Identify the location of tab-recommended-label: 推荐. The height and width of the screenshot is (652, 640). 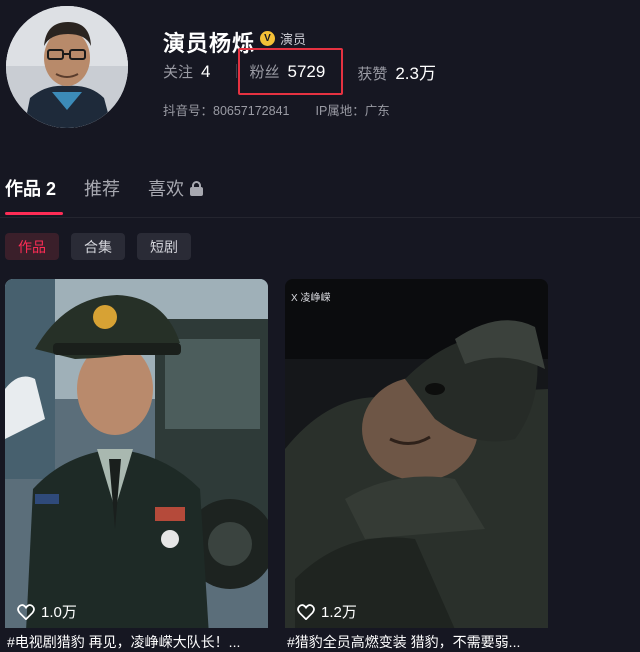
(102, 189).